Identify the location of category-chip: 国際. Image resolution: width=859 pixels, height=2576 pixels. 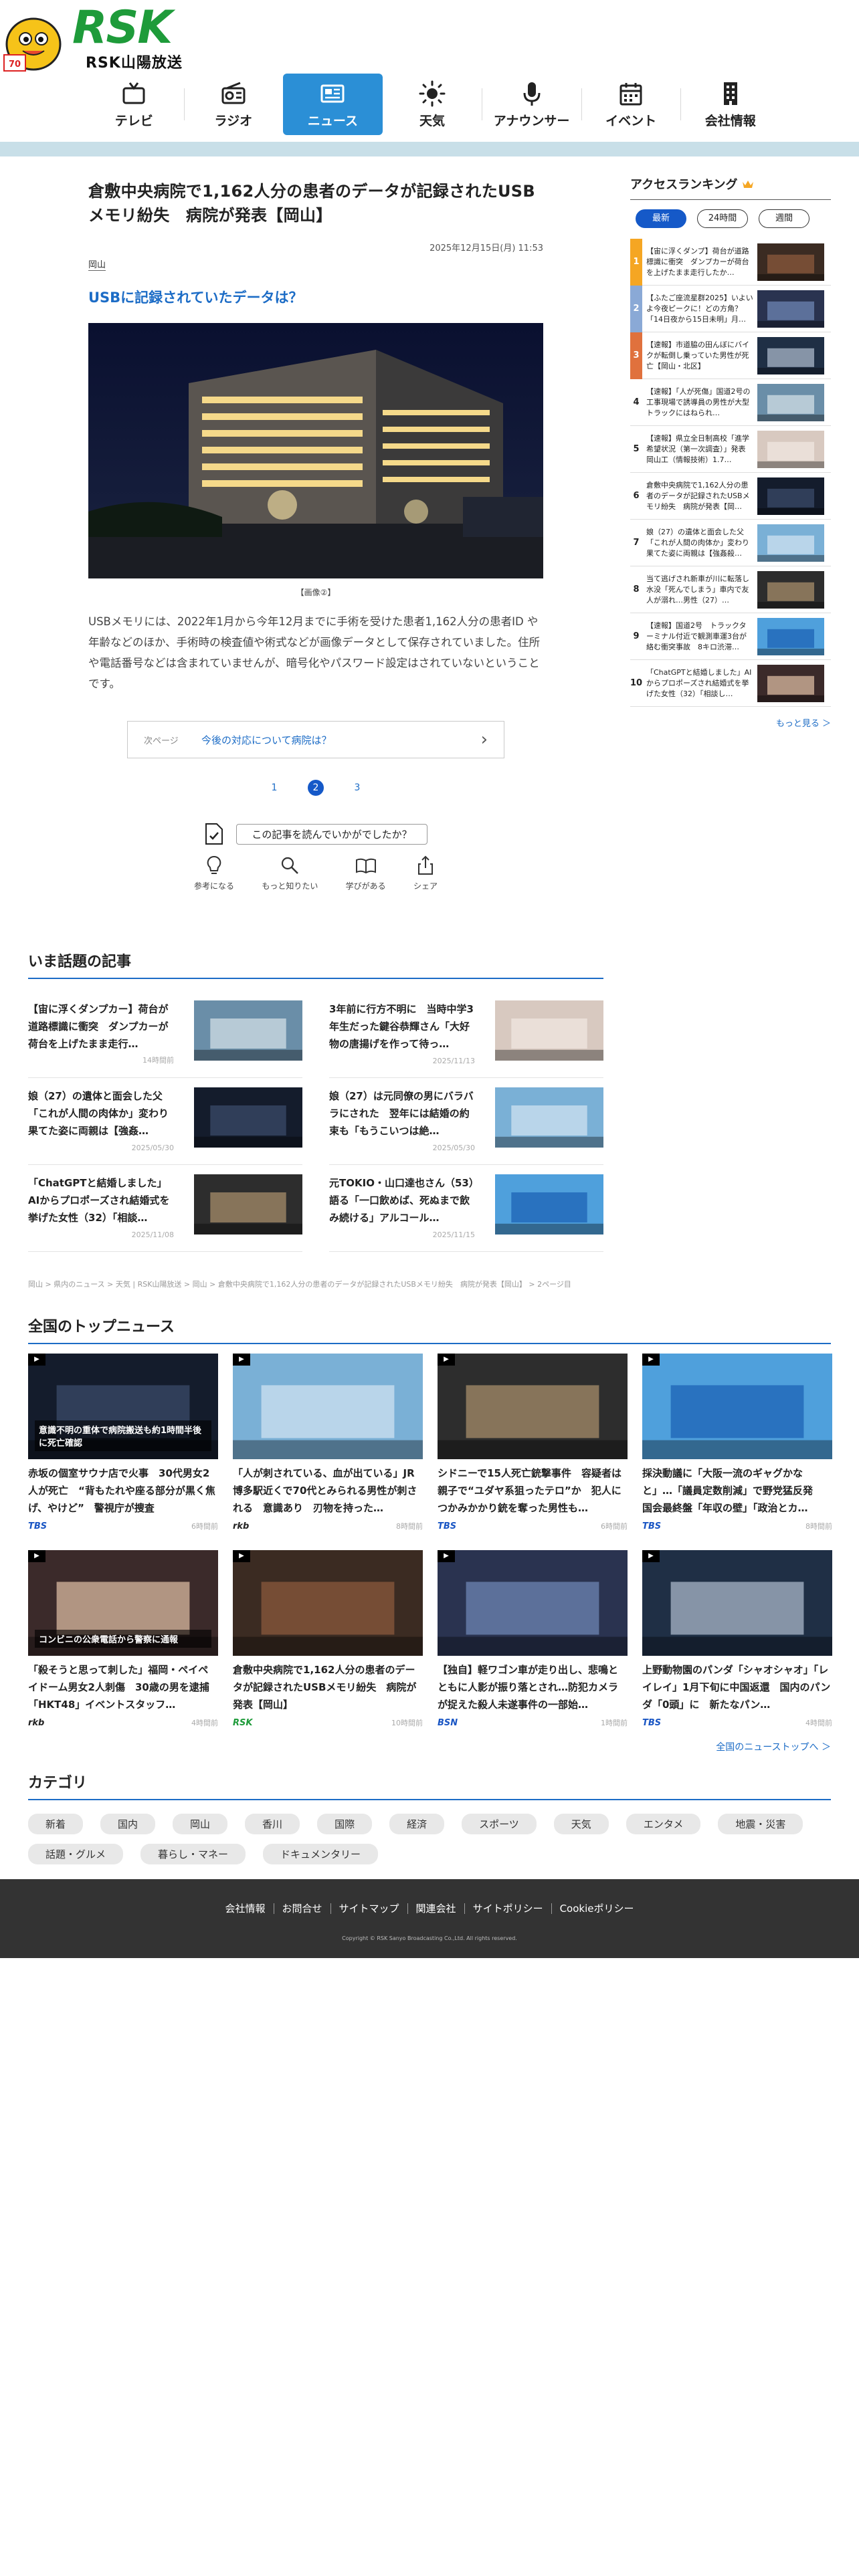
(345, 1824).